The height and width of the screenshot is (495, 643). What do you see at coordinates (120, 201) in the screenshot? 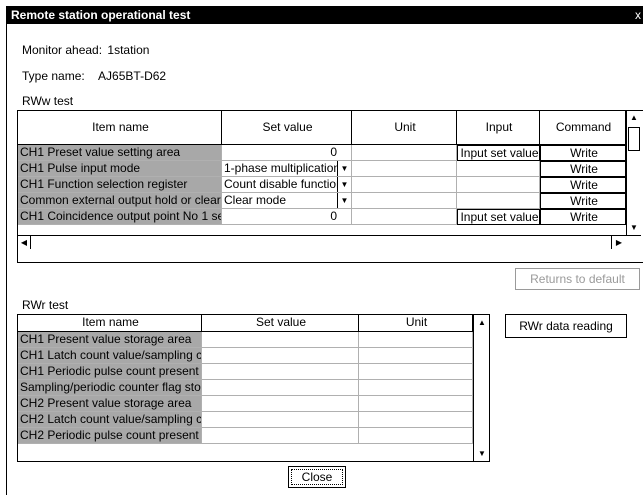
I see `rww-item-name: Common external output hold or clear set` at bounding box center [120, 201].